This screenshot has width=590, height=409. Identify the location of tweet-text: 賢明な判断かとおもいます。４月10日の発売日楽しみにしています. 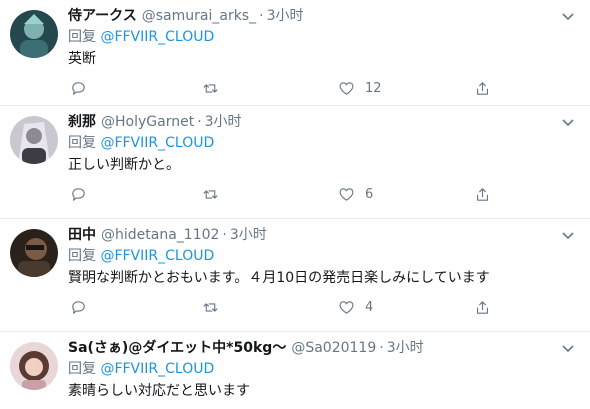
(279, 278).